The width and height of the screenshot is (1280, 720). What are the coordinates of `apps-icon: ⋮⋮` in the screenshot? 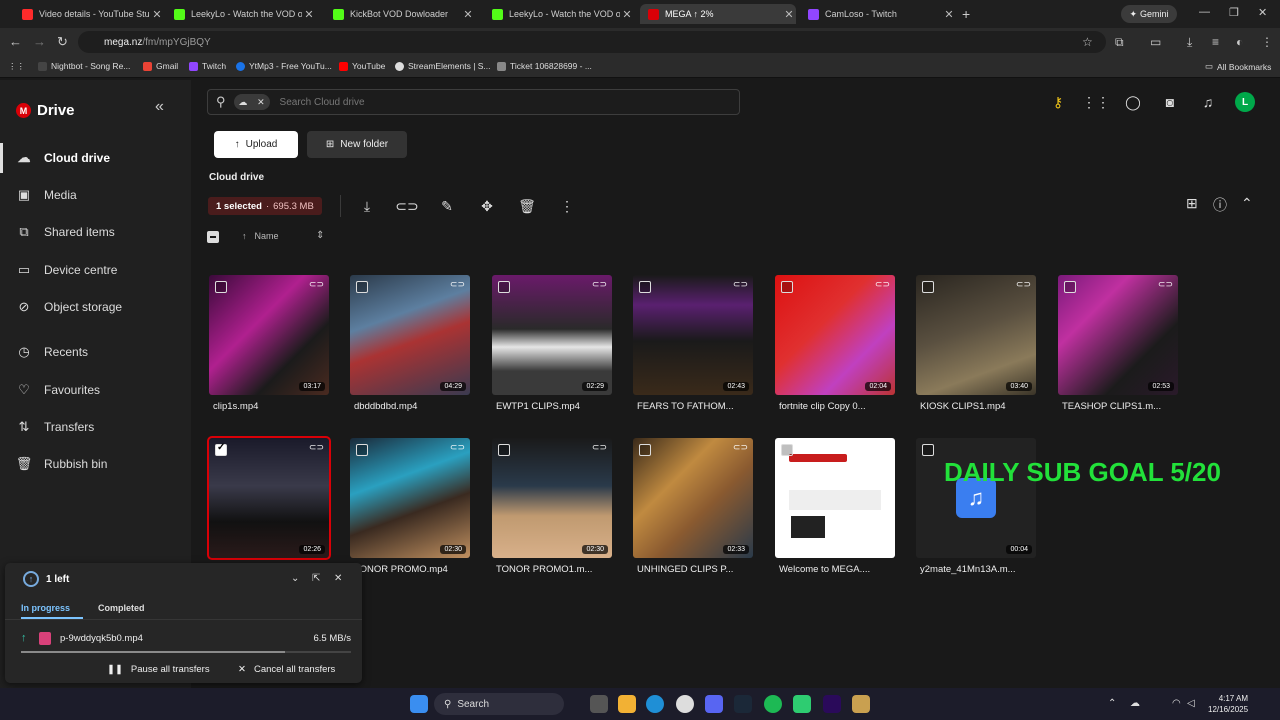 It's located at (16, 66).